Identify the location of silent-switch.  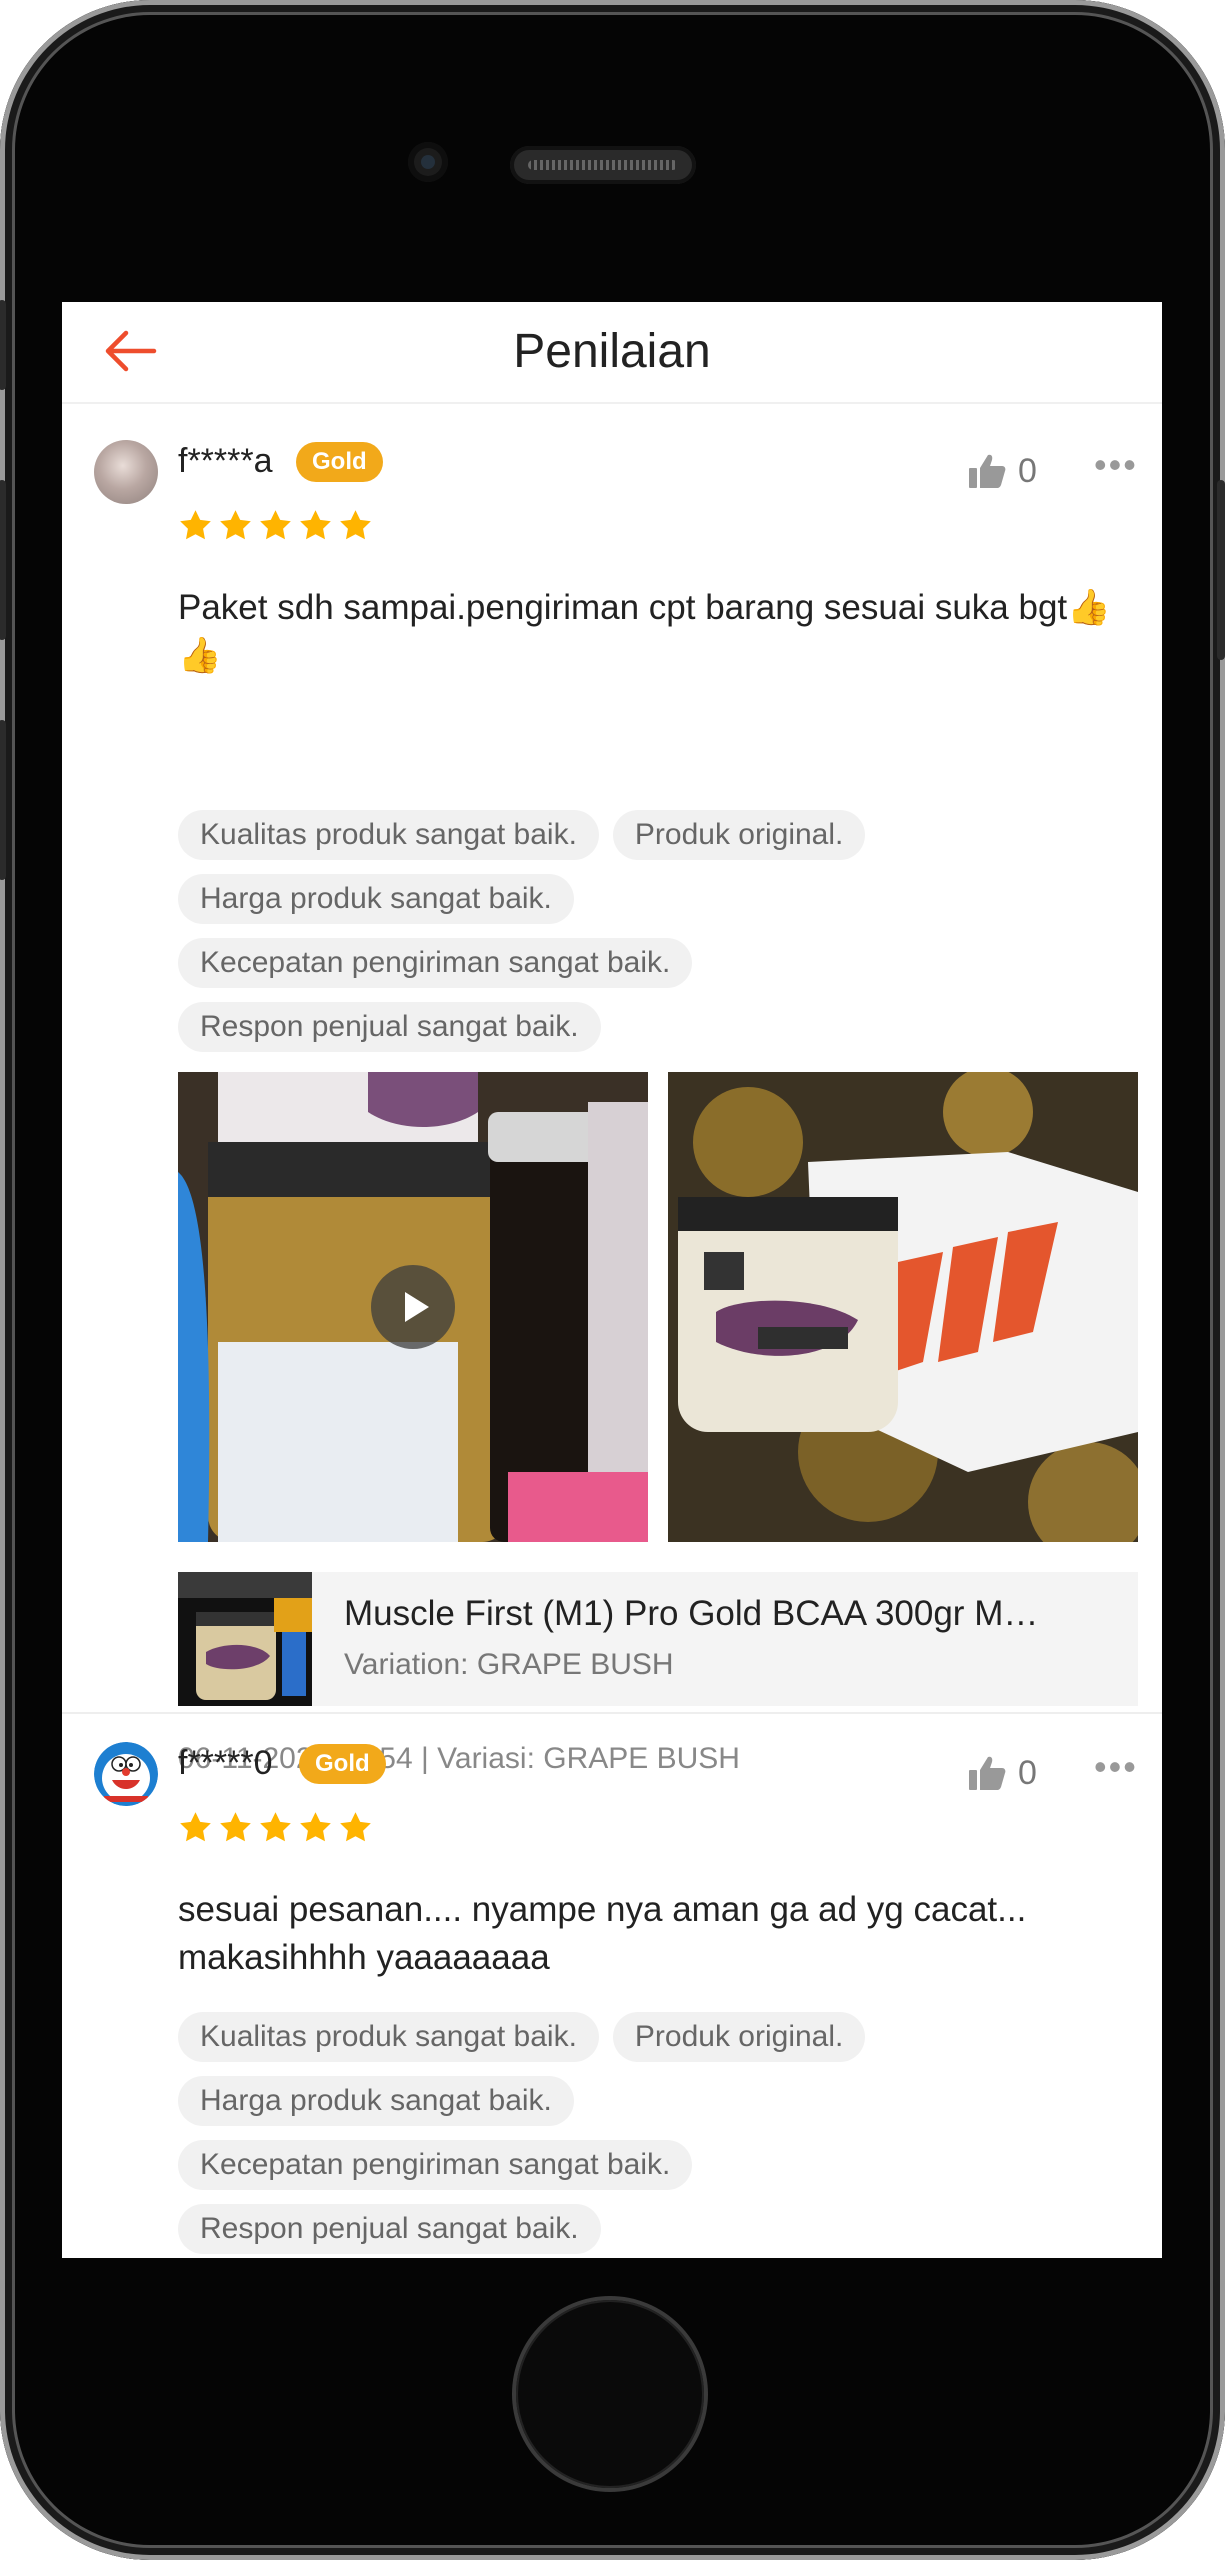
(3, 345).